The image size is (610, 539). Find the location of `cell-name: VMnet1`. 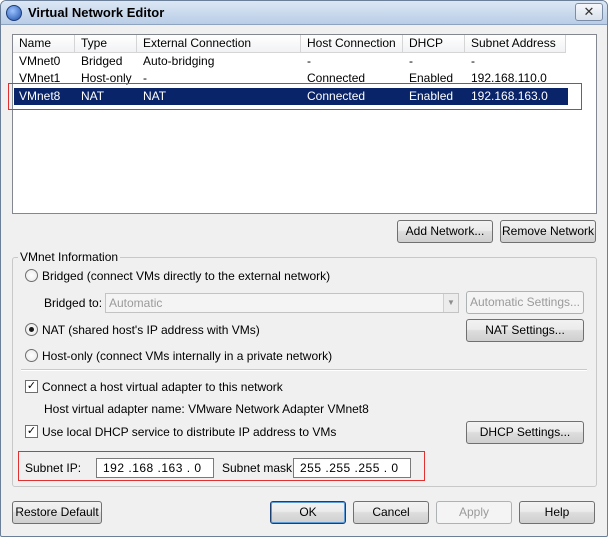

cell-name: VMnet1 is located at coordinates (40, 78).